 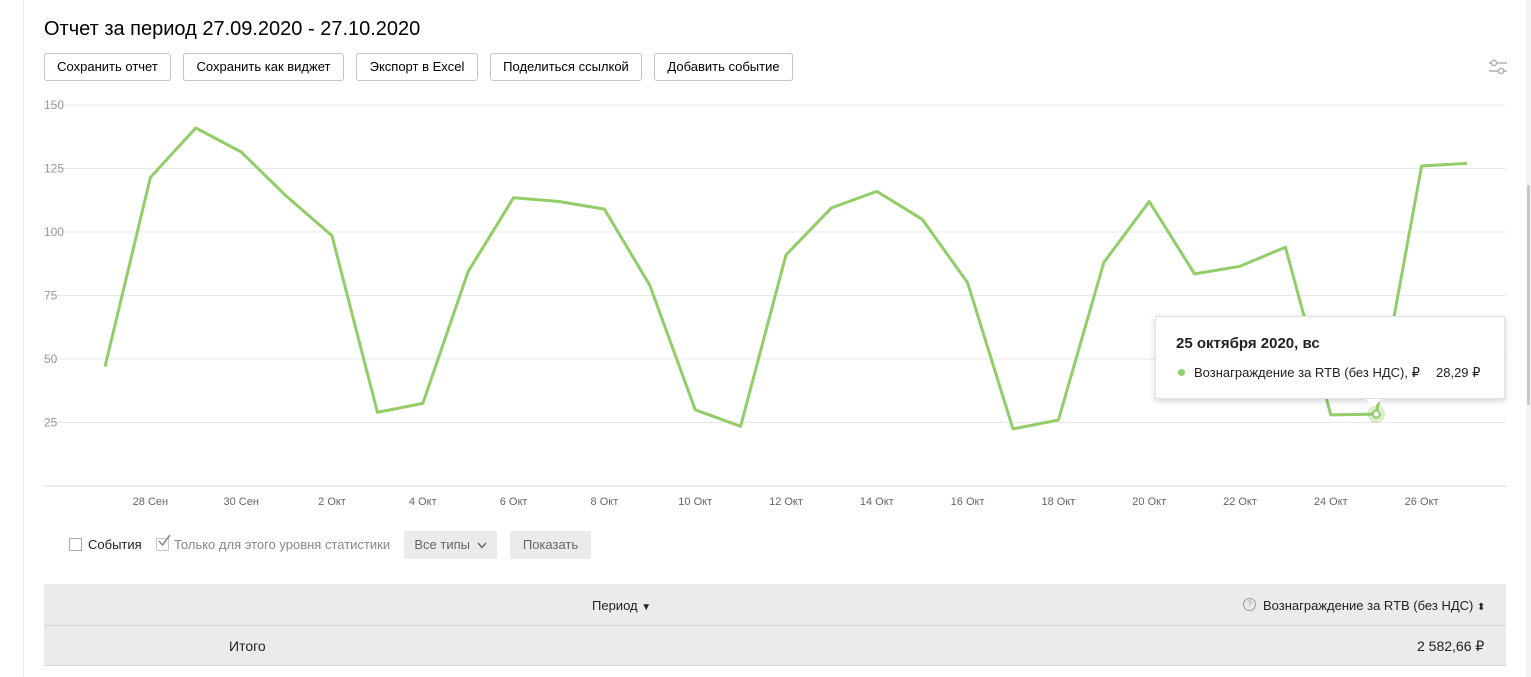 I want to click on x-tick-label: 2 Окт, so click(x=332, y=502).